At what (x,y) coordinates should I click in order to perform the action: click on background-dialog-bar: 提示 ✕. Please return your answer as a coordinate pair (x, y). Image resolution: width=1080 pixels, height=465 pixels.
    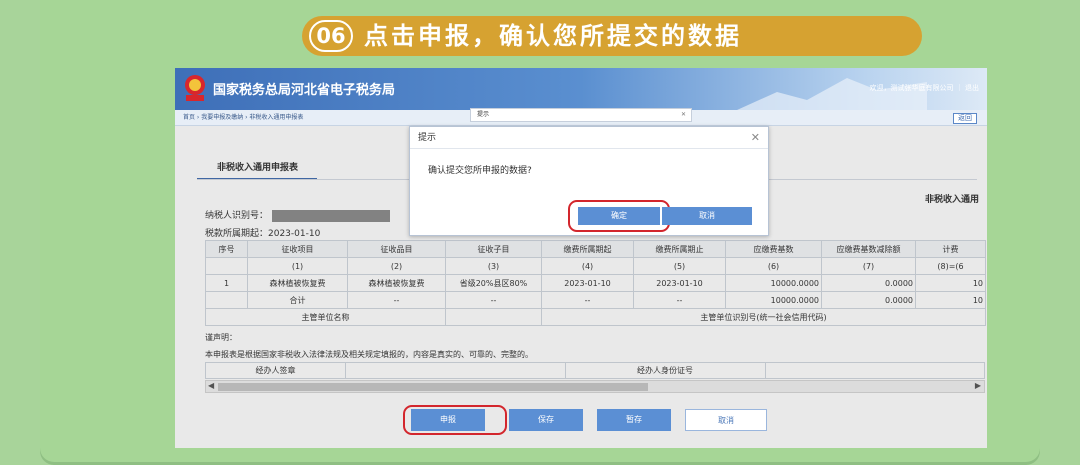
    Looking at the image, I should click on (581, 115).